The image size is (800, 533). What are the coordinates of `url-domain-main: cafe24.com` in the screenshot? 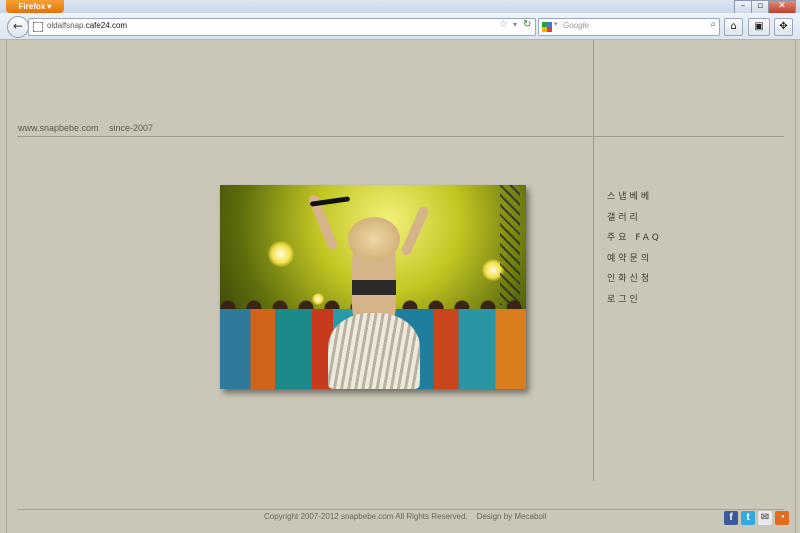 It's located at (106, 25).